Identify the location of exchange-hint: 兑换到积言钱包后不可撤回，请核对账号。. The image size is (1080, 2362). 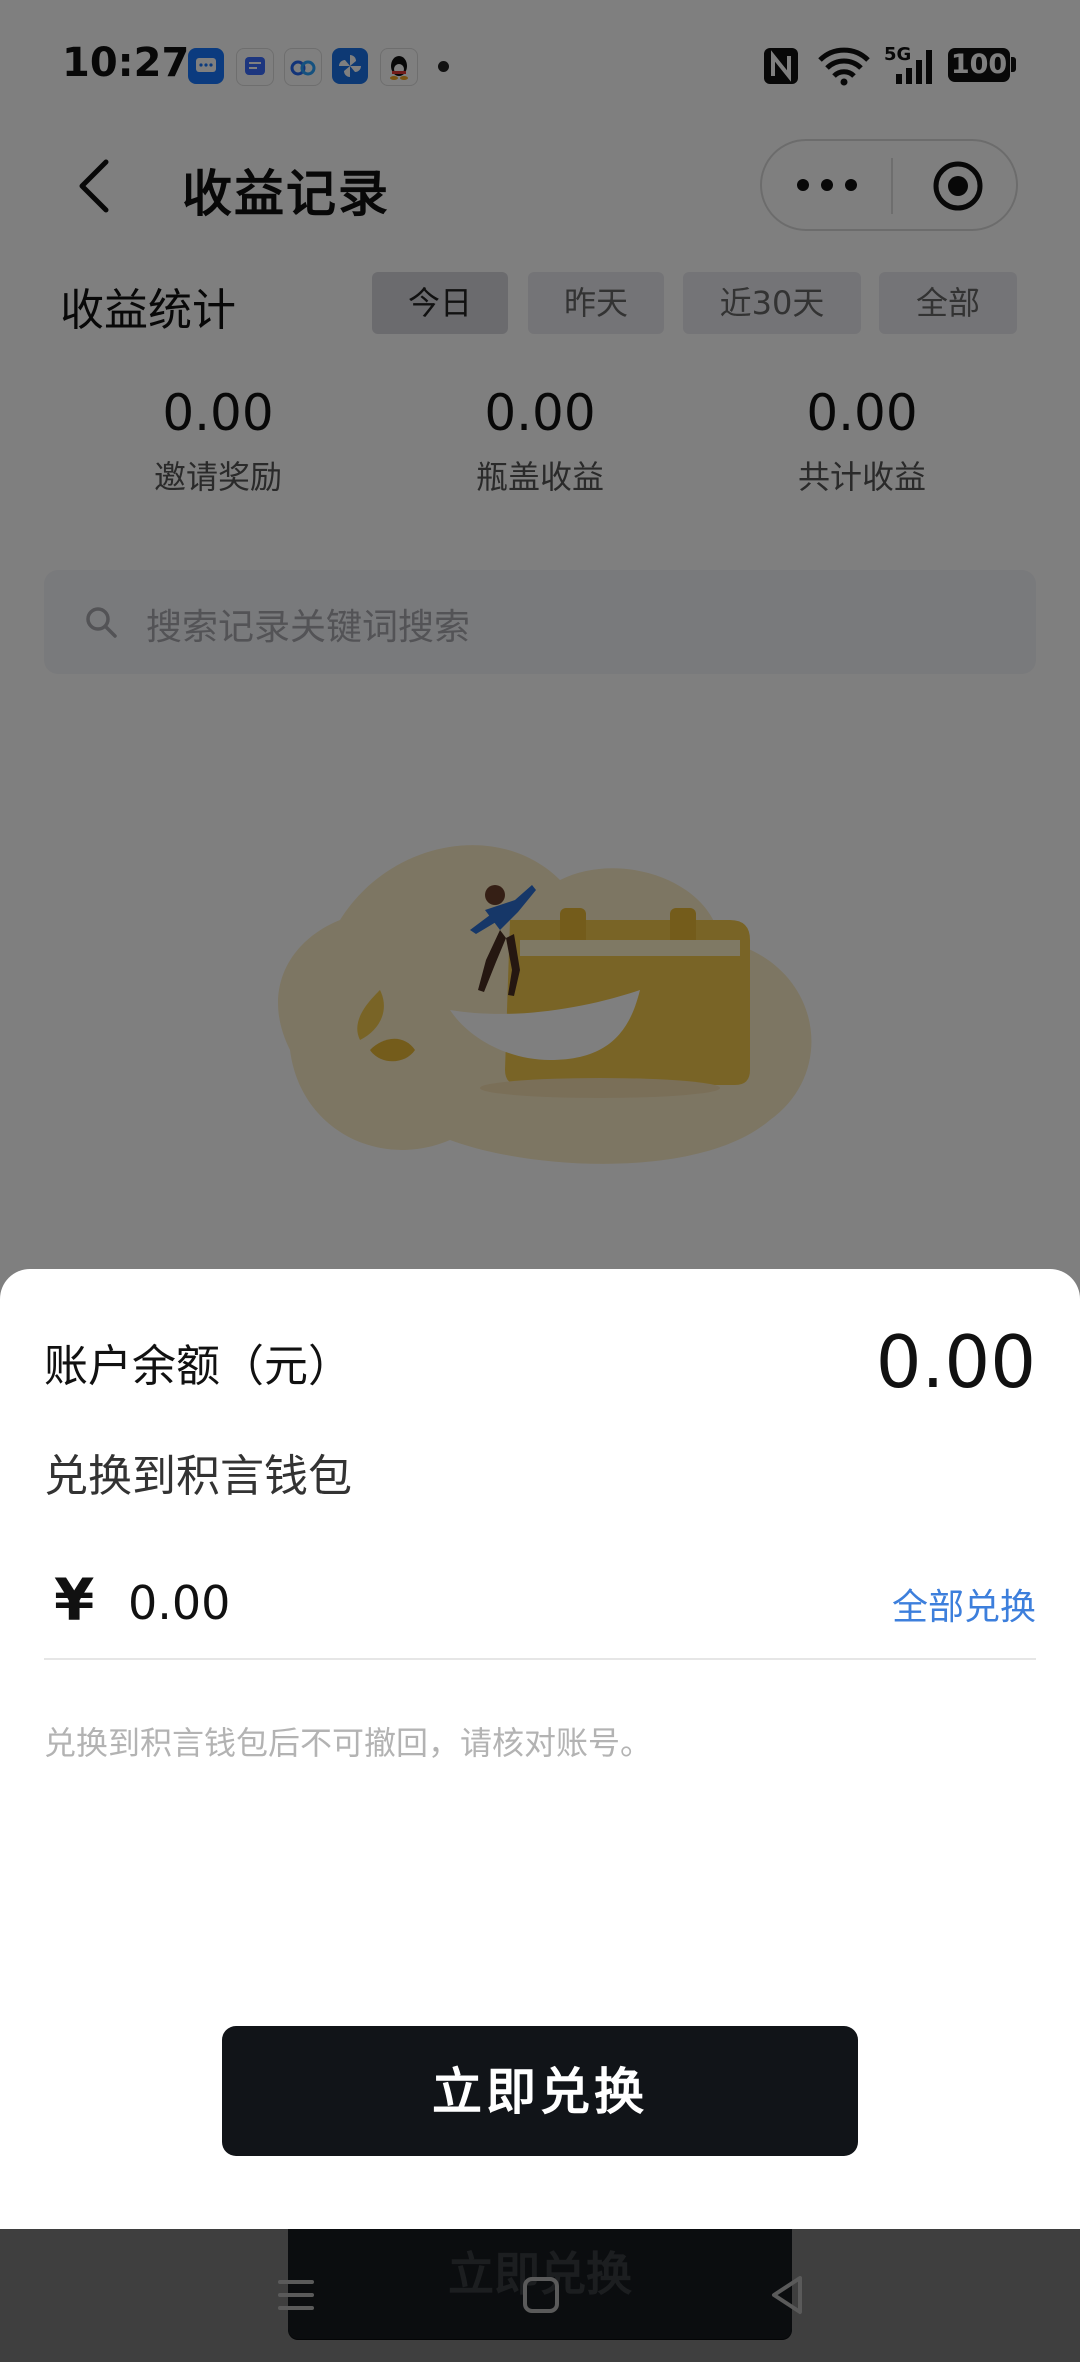
(348, 1743).